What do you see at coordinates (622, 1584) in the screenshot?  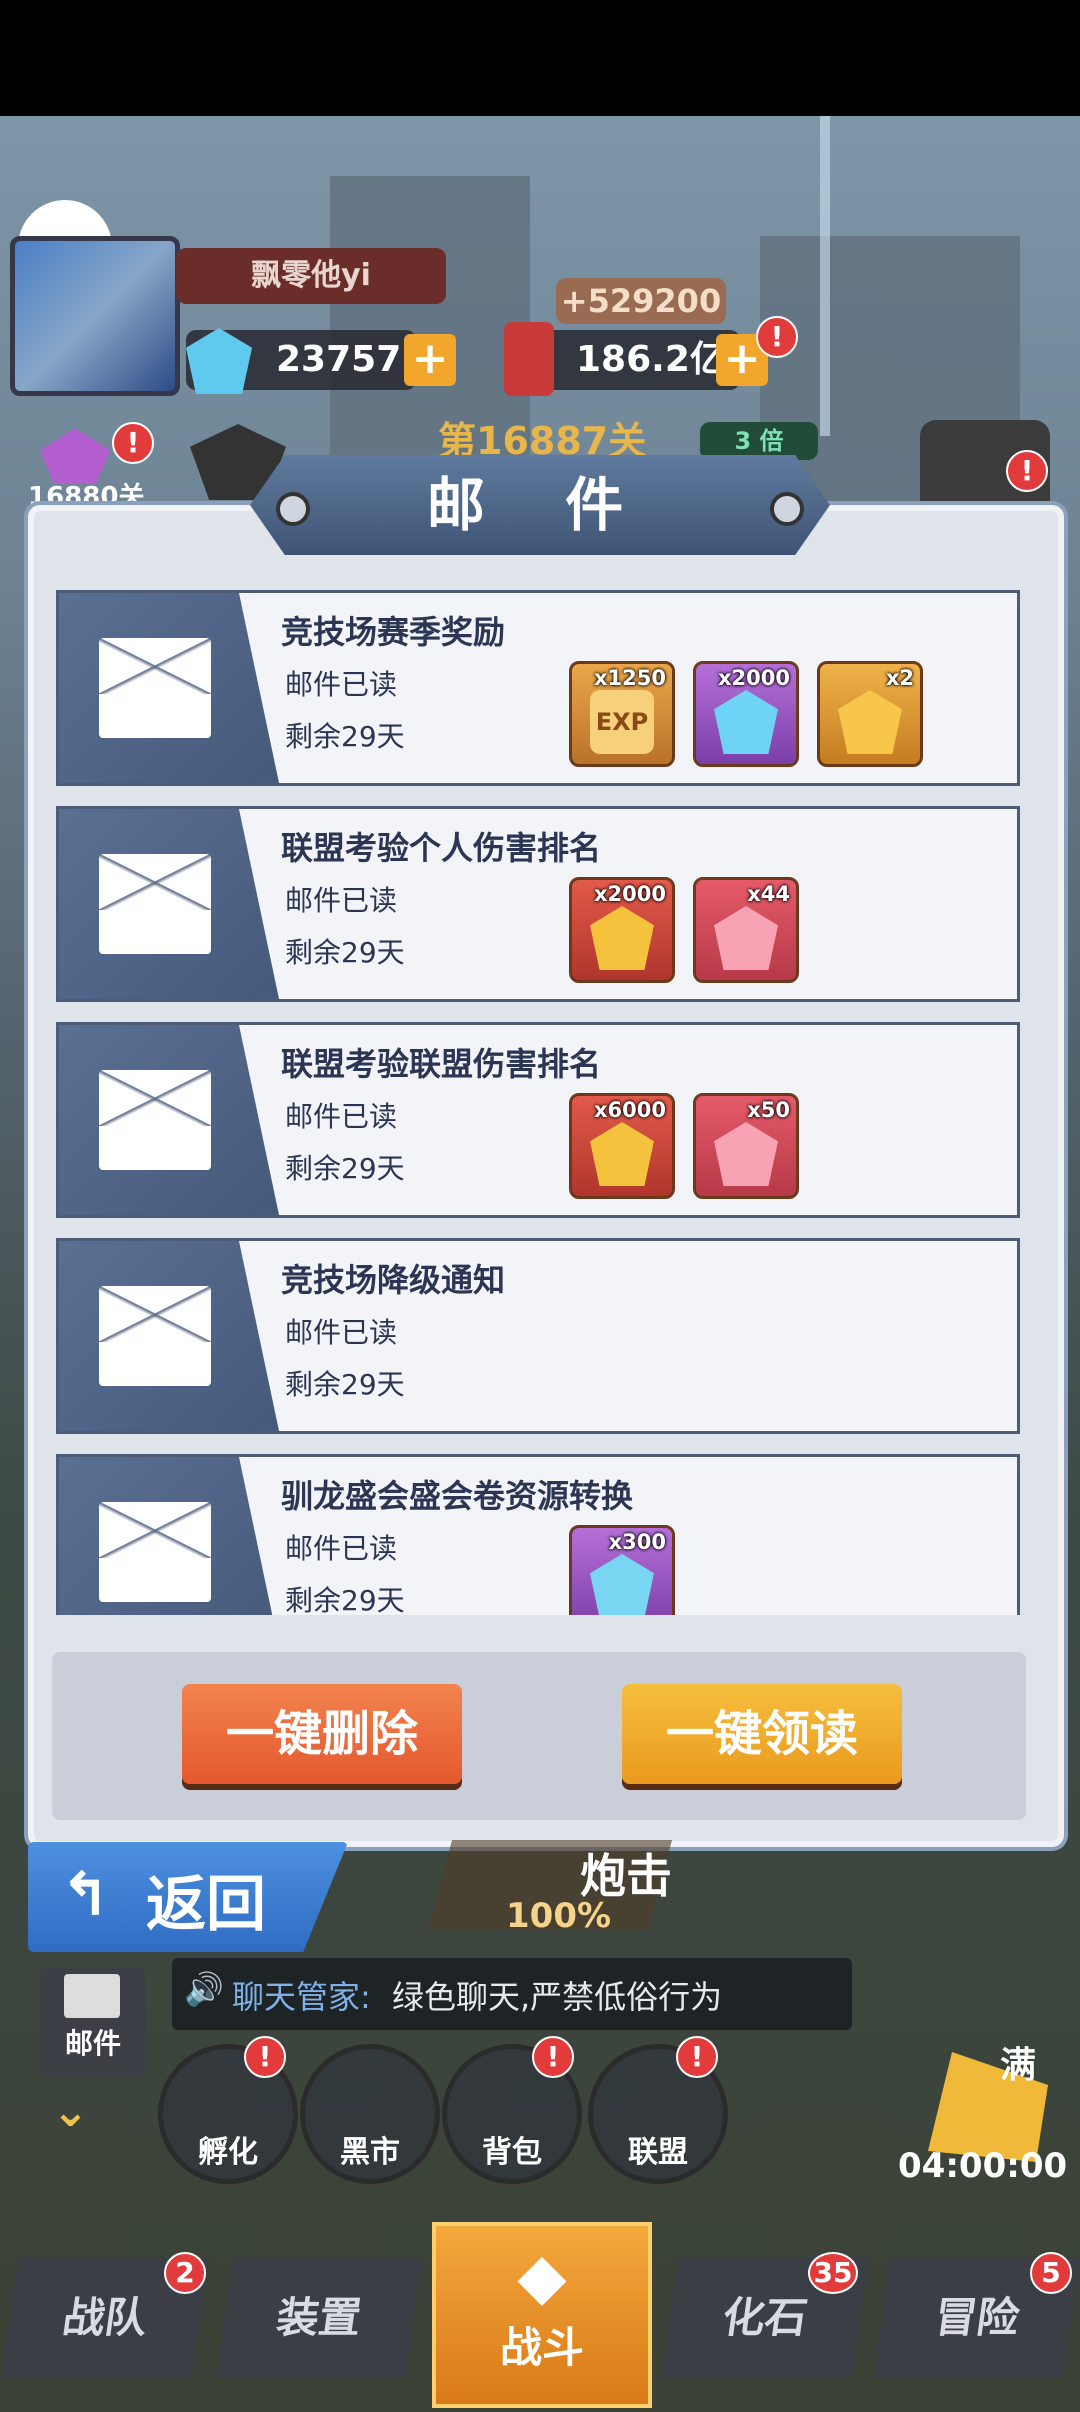 I see `purple-diamond-icon` at bounding box center [622, 1584].